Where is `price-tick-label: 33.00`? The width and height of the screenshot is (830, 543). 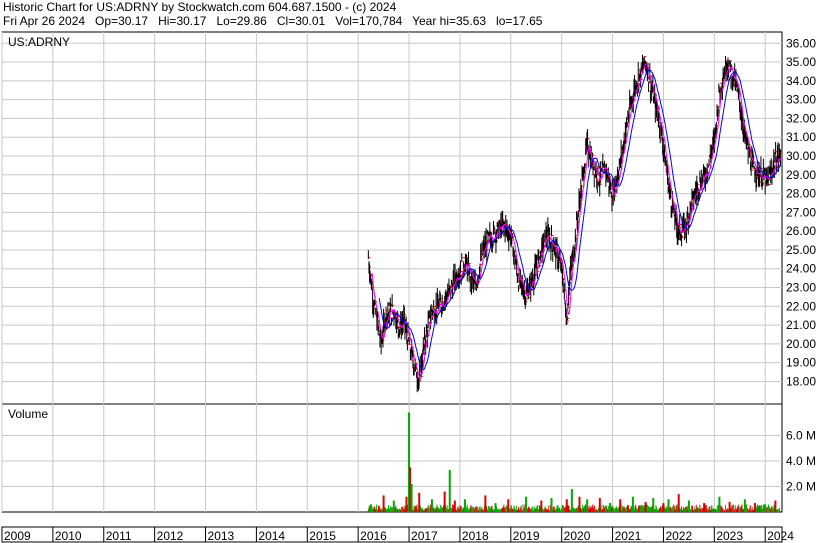 price-tick-label: 33.00 is located at coordinates (801, 100).